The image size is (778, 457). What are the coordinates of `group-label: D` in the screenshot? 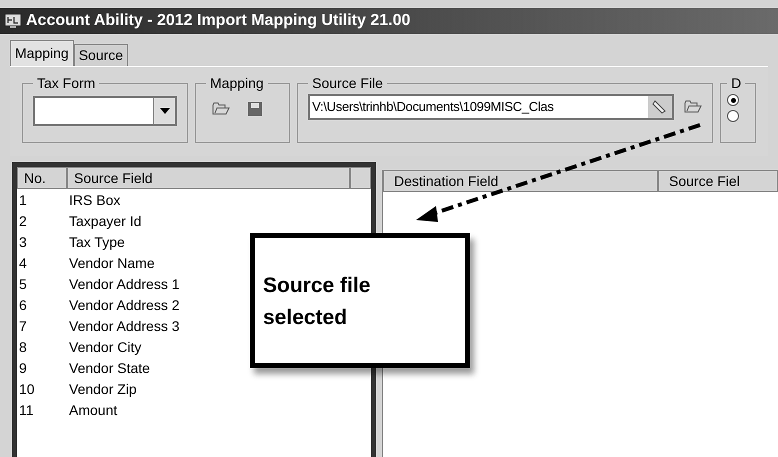 It's located at (736, 83).